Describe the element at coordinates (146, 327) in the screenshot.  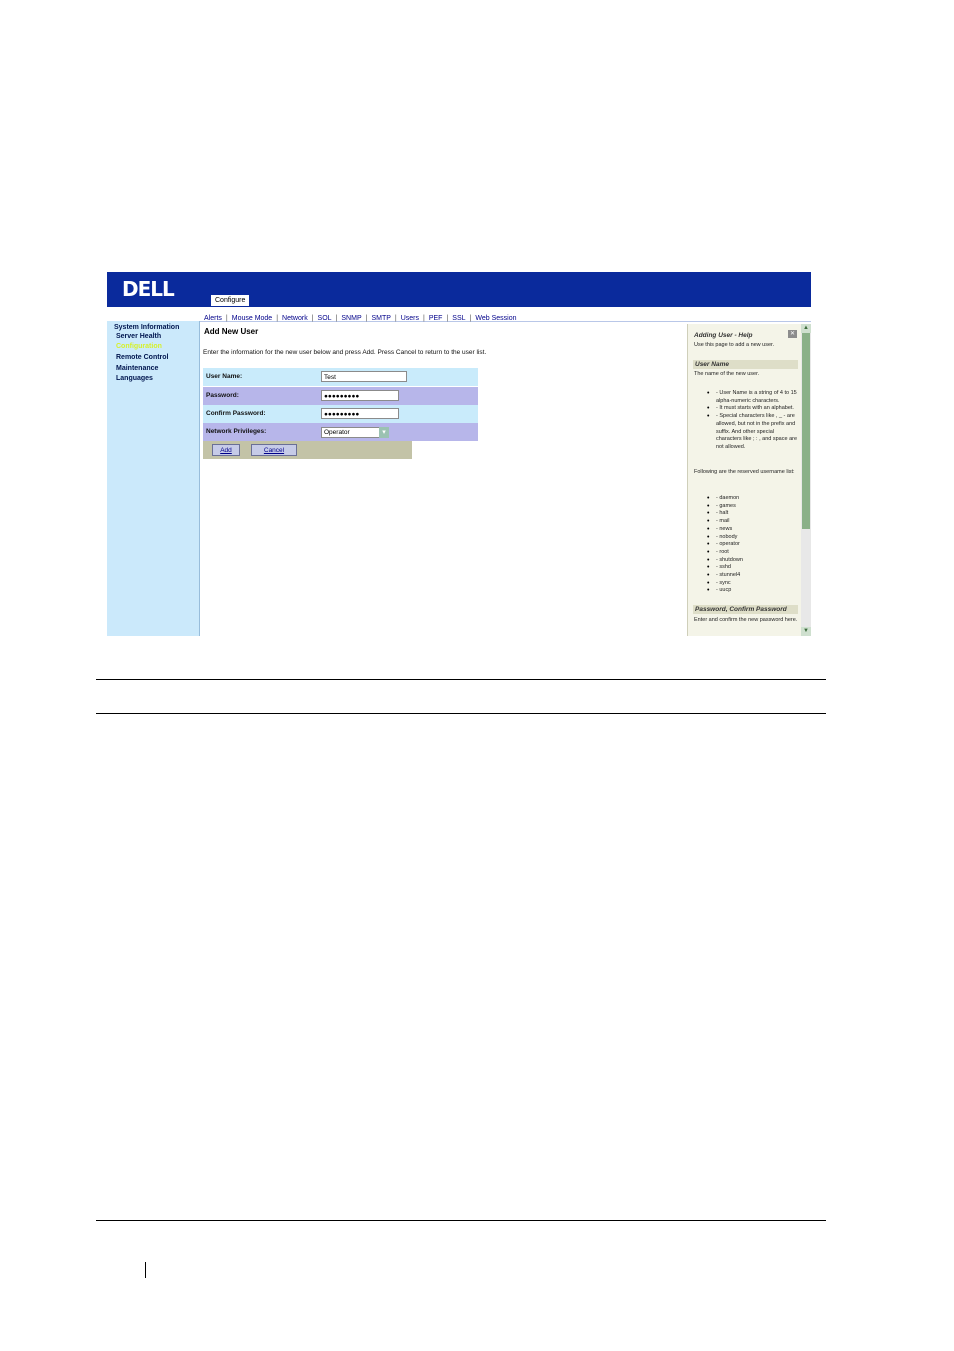
I see `sidebar-item-system-information: System Information` at that location.